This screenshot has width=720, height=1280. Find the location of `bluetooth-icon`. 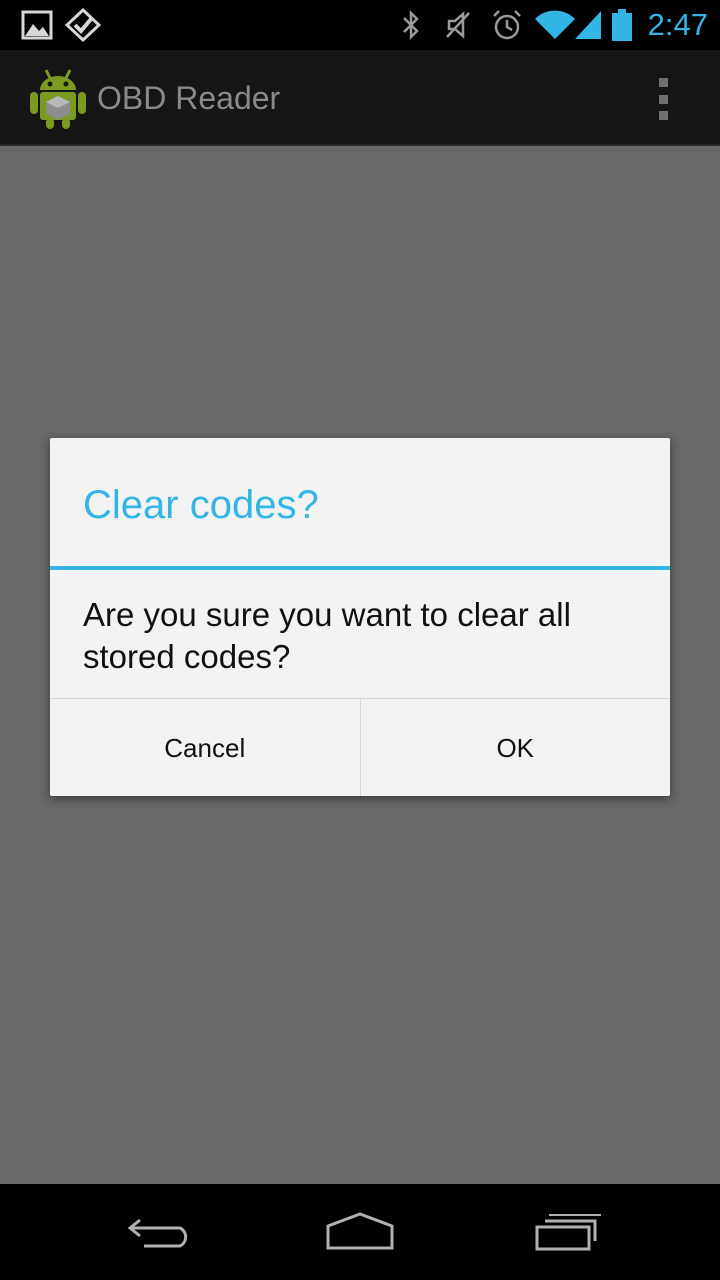

bluetooth-icon is located at coordinates (411, 25).